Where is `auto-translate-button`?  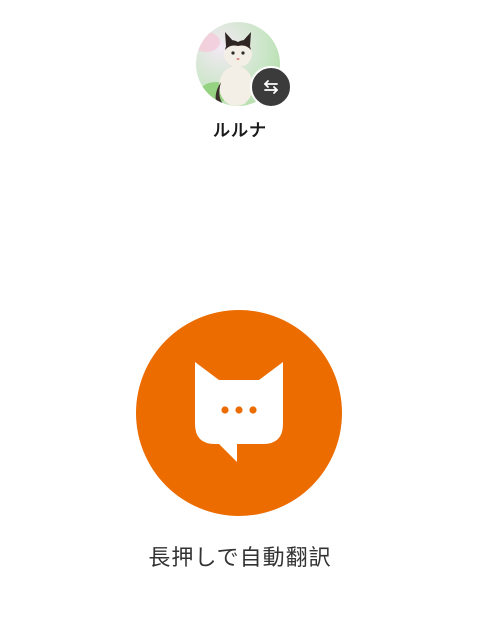
auto-translate-button is located at coordinates (239, 413).